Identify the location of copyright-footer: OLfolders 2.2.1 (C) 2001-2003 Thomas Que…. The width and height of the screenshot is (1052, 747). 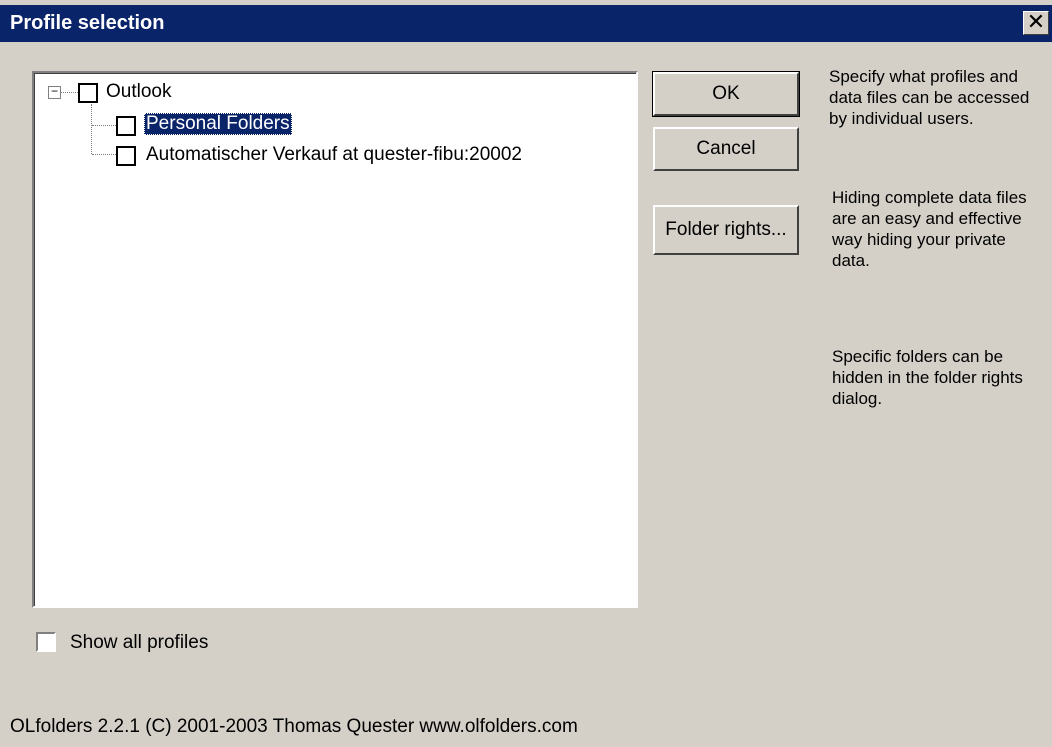
(294, 726).